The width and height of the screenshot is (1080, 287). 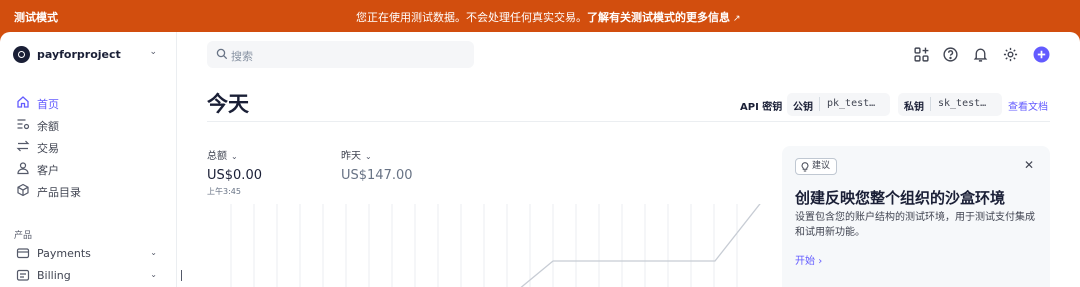 What do you see at coordinates (921, 54) in the screenshot?
I see `apps-icon` at bounding box center [921, 54].